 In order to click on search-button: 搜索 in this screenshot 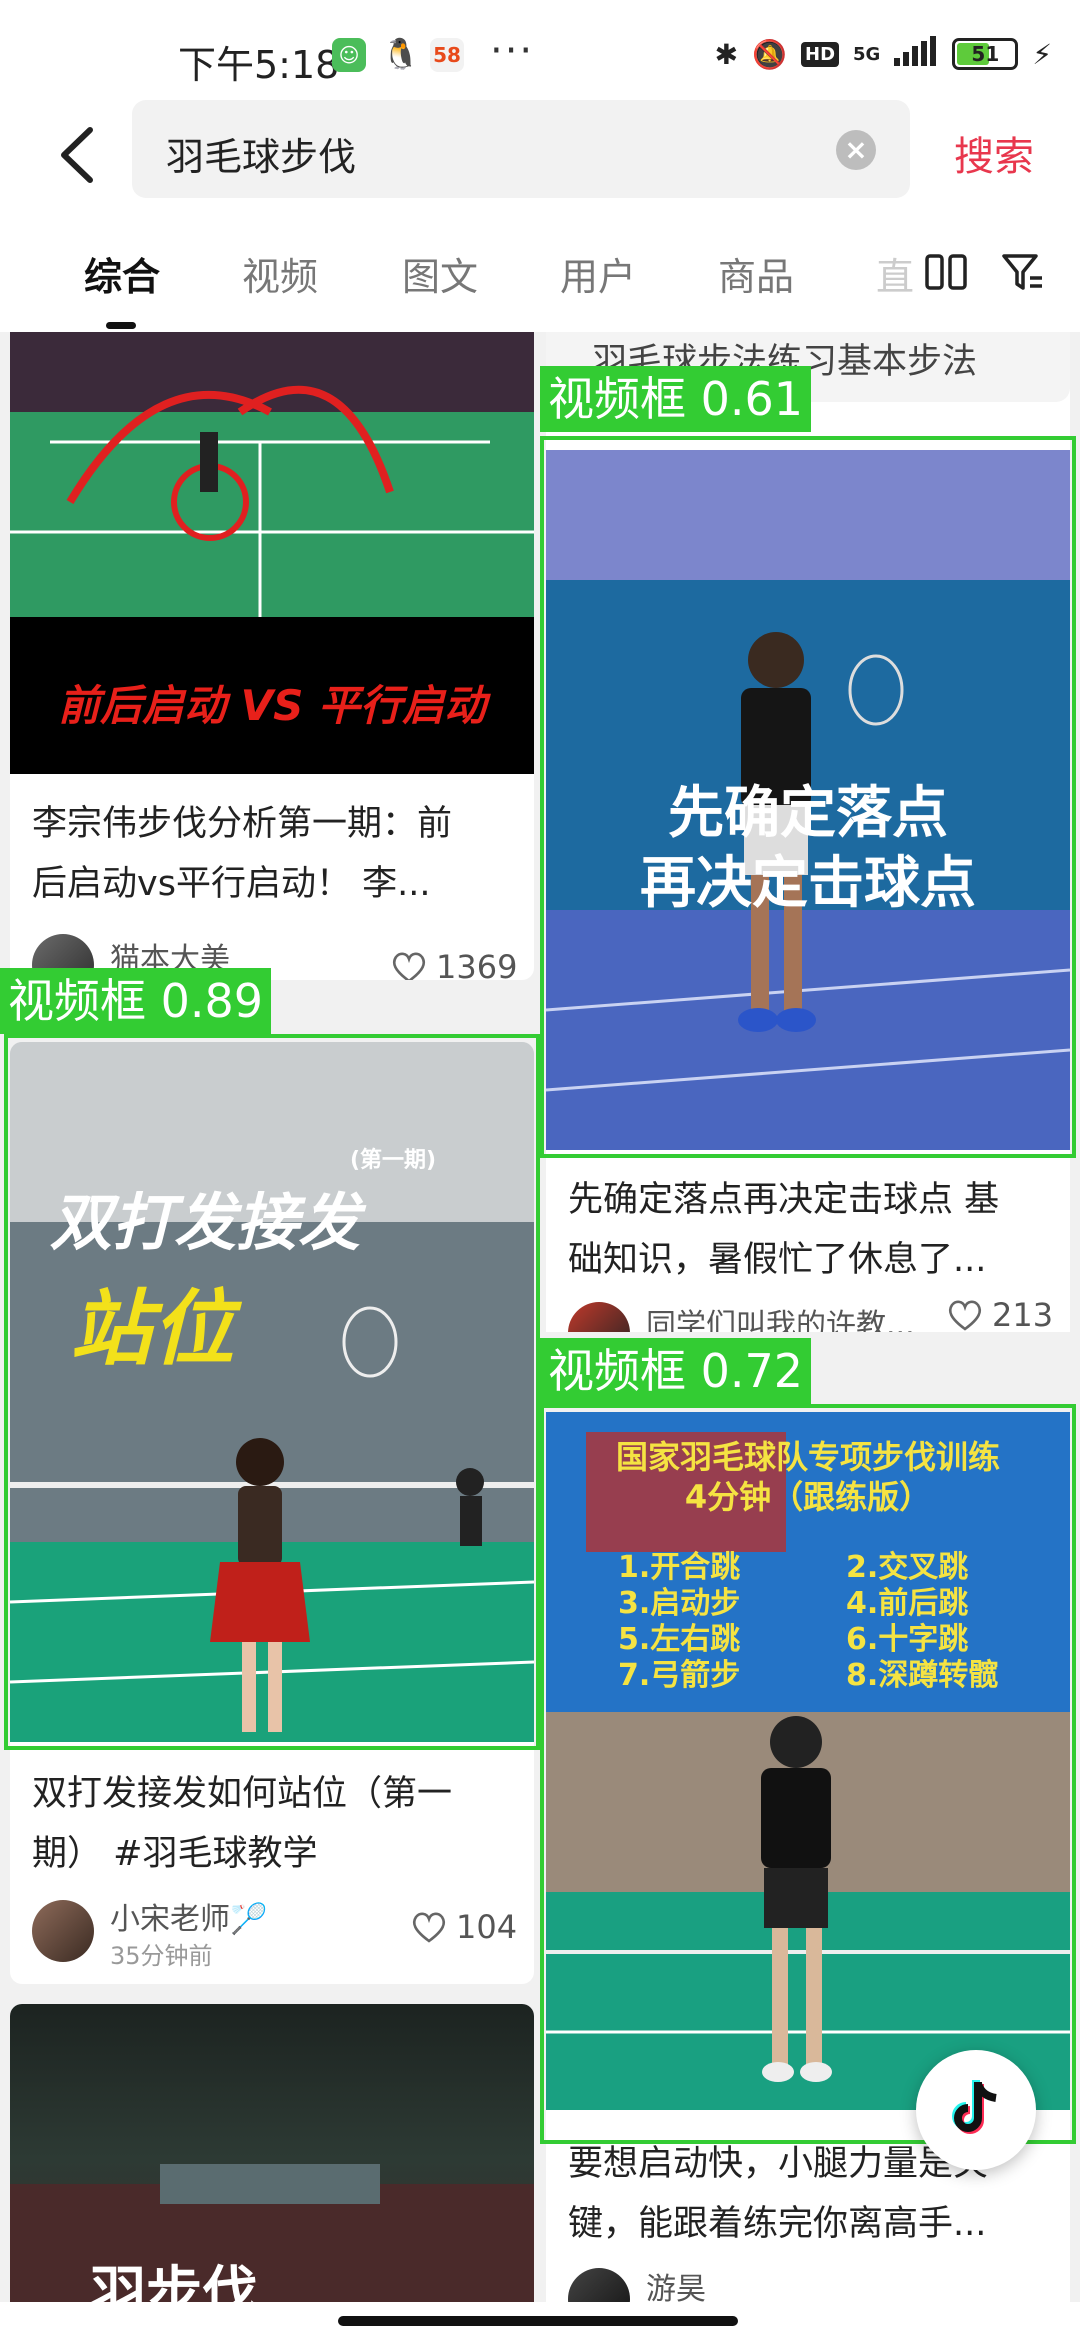, I will do `click(994, 153)`.